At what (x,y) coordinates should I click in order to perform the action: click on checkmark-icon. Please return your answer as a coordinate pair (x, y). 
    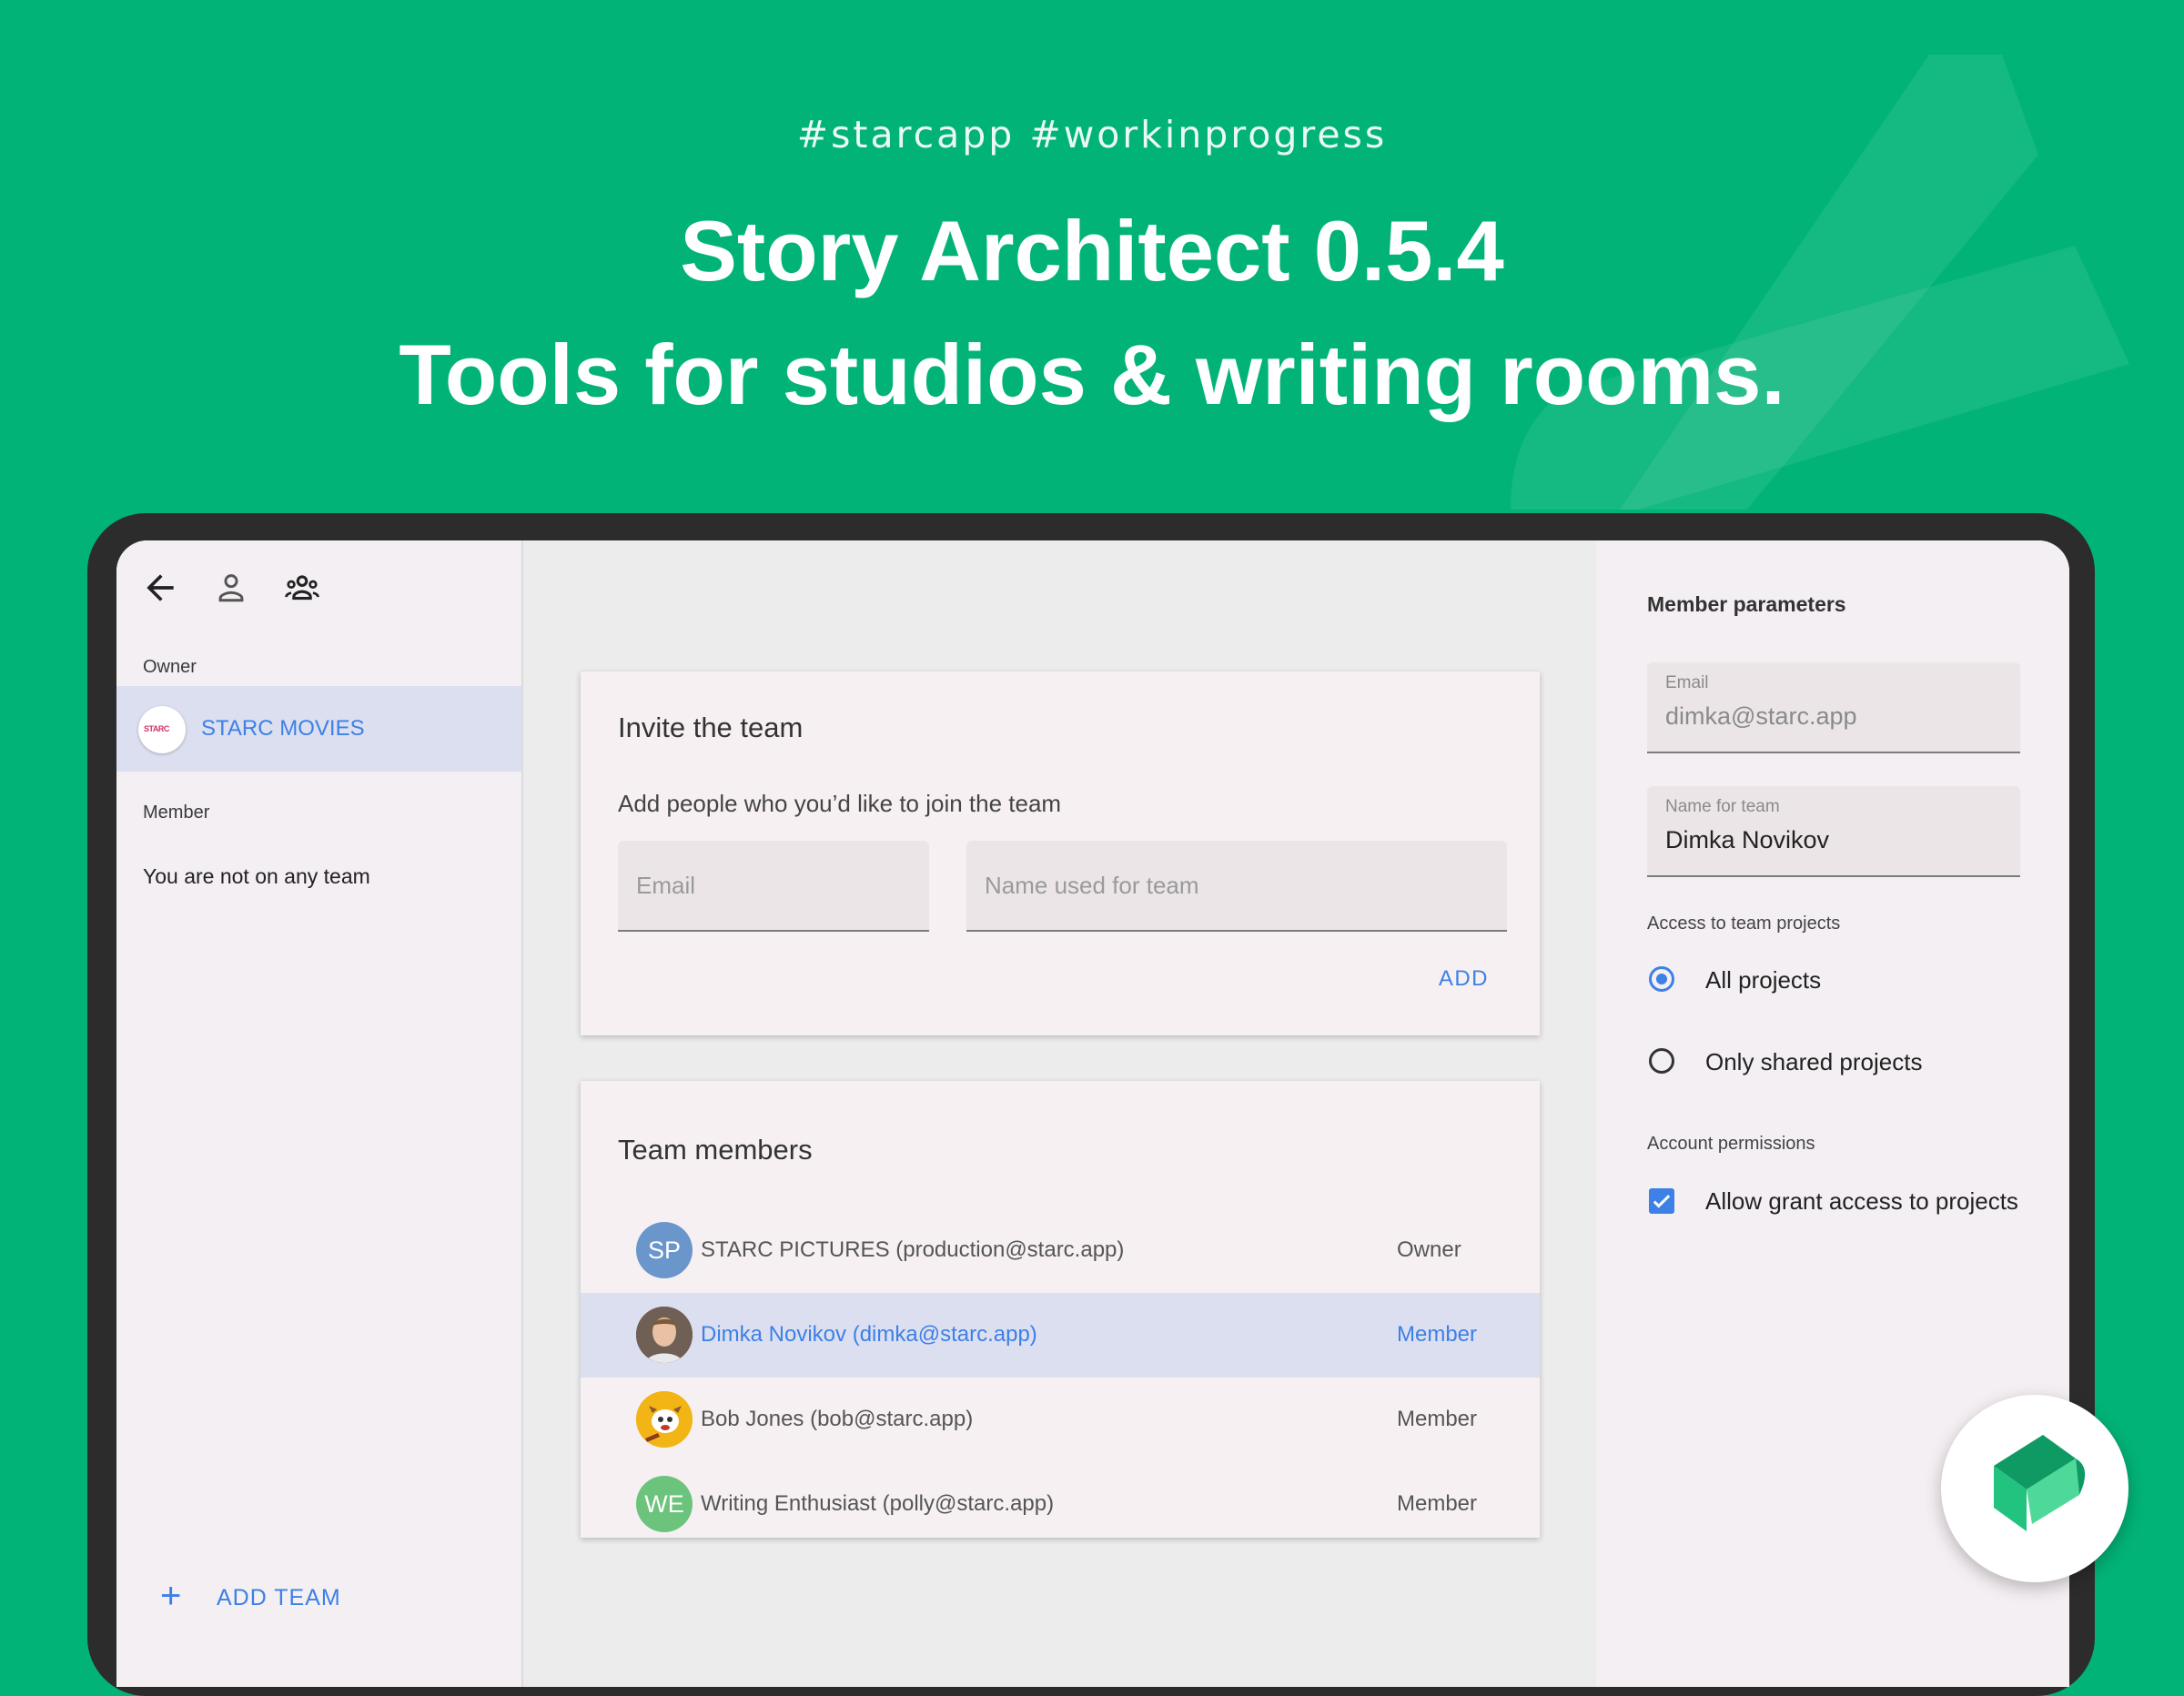
    Looking at the image, I should click on (1662, 1201).